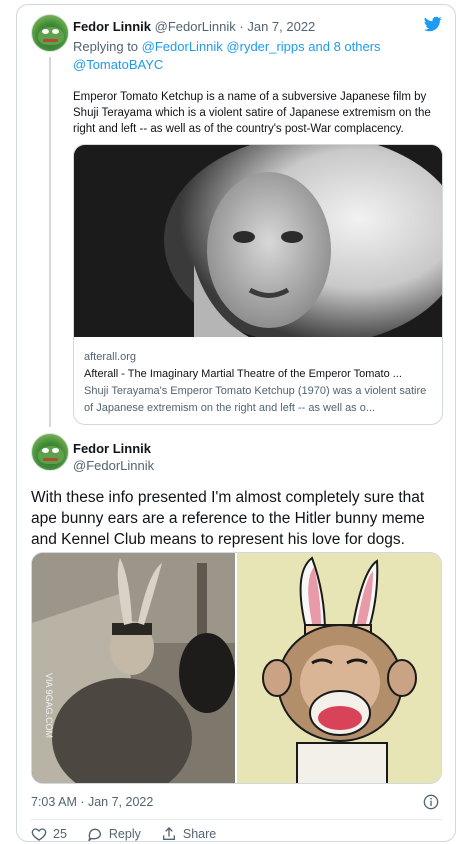 The width and height of the screenshot is (468, 844). Describe the element at coordinates (431, 802) in the screenshot. I see `info-icon` at that location.